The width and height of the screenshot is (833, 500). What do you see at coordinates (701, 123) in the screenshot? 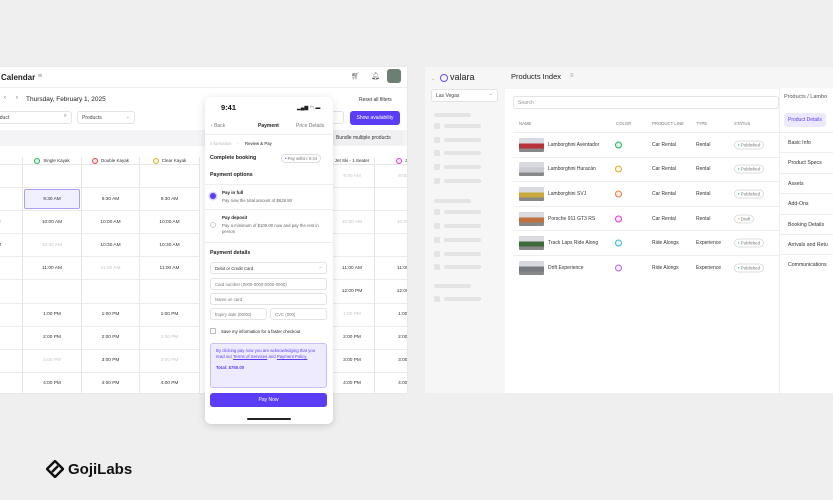
I see `column-header: TYPE` at bounding box center [701, 123].